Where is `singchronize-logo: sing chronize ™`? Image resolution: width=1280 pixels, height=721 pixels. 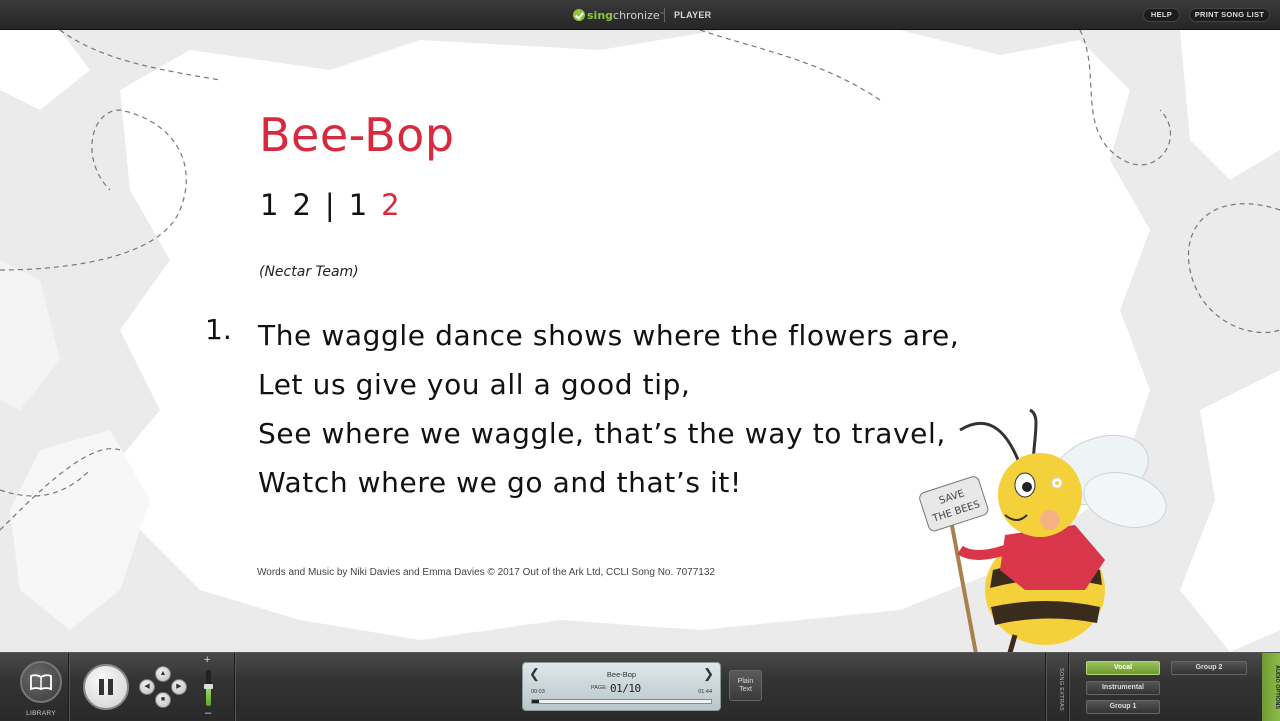
singchronize-logo: sing chronize ™ is located at coordinates (619, 15).